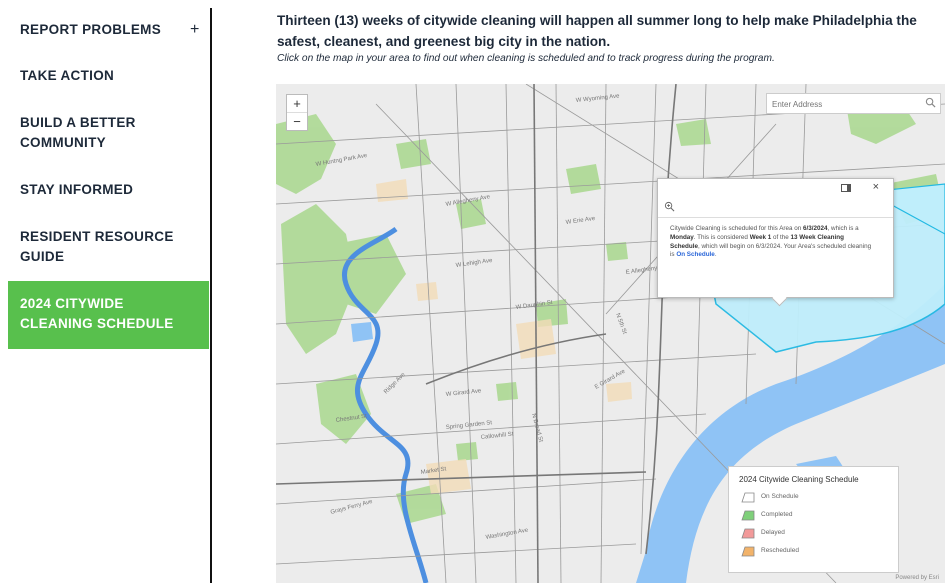 Image resolution: width=945 pixels, height=583 pixels. I want to click on popup-header: ×, so click(775, 188).